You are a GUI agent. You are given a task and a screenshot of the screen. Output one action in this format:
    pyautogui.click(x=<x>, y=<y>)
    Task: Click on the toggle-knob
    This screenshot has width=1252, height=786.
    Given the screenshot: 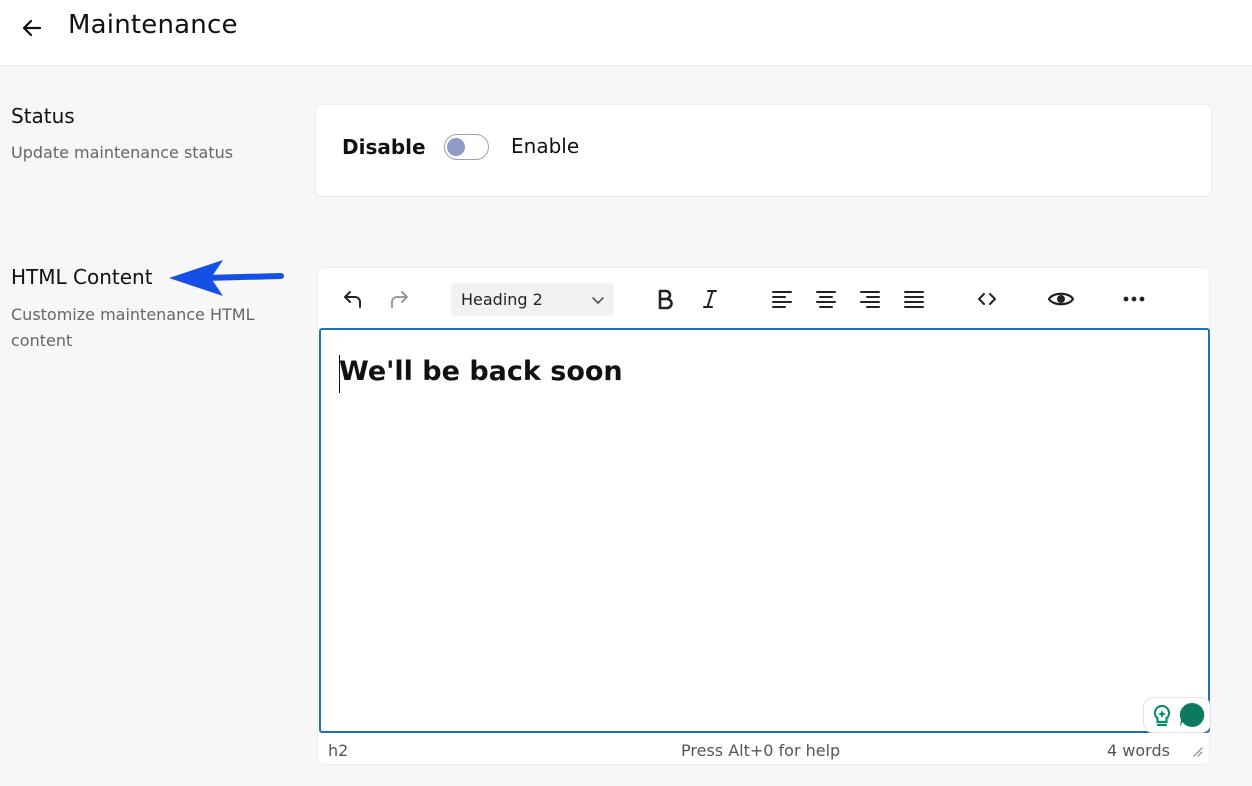 What is the action you would take?
    pyautogui.click(x=456, y=147)
    